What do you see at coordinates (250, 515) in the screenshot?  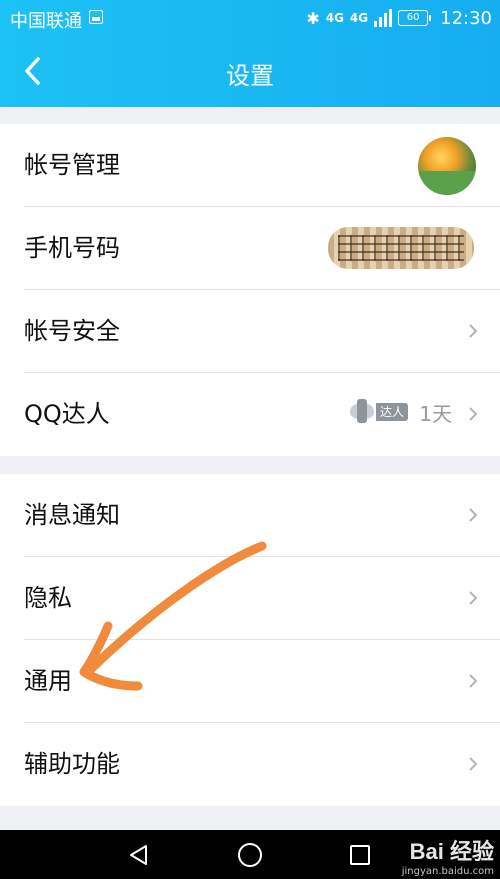 I see `notifications-row: 消息通知` at bounding box center [250, 515].